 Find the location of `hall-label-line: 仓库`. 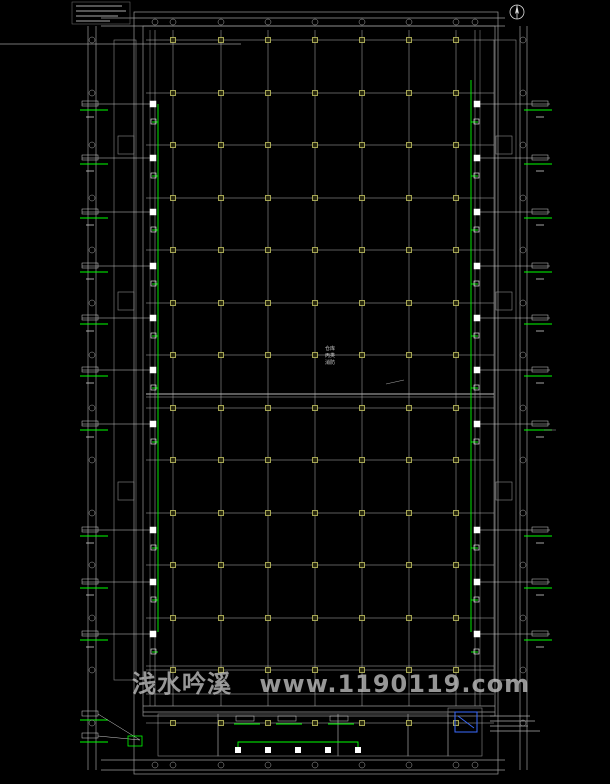

hall-label-line: 仓库 is located at coordinates (329, 349).